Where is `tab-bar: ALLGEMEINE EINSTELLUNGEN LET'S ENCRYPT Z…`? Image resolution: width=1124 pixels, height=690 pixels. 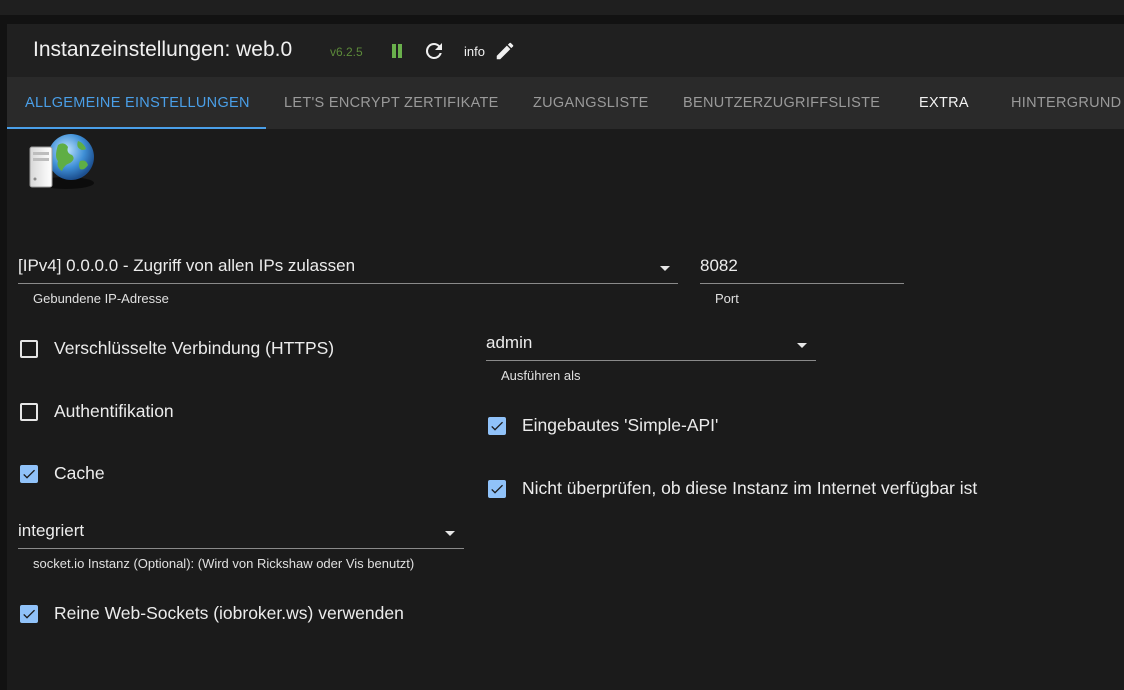
tab-bar: ALLGEMEINE EINSTELLUNGEN LET'S ENCRYPT Z… is located at coordinates (565, 103).